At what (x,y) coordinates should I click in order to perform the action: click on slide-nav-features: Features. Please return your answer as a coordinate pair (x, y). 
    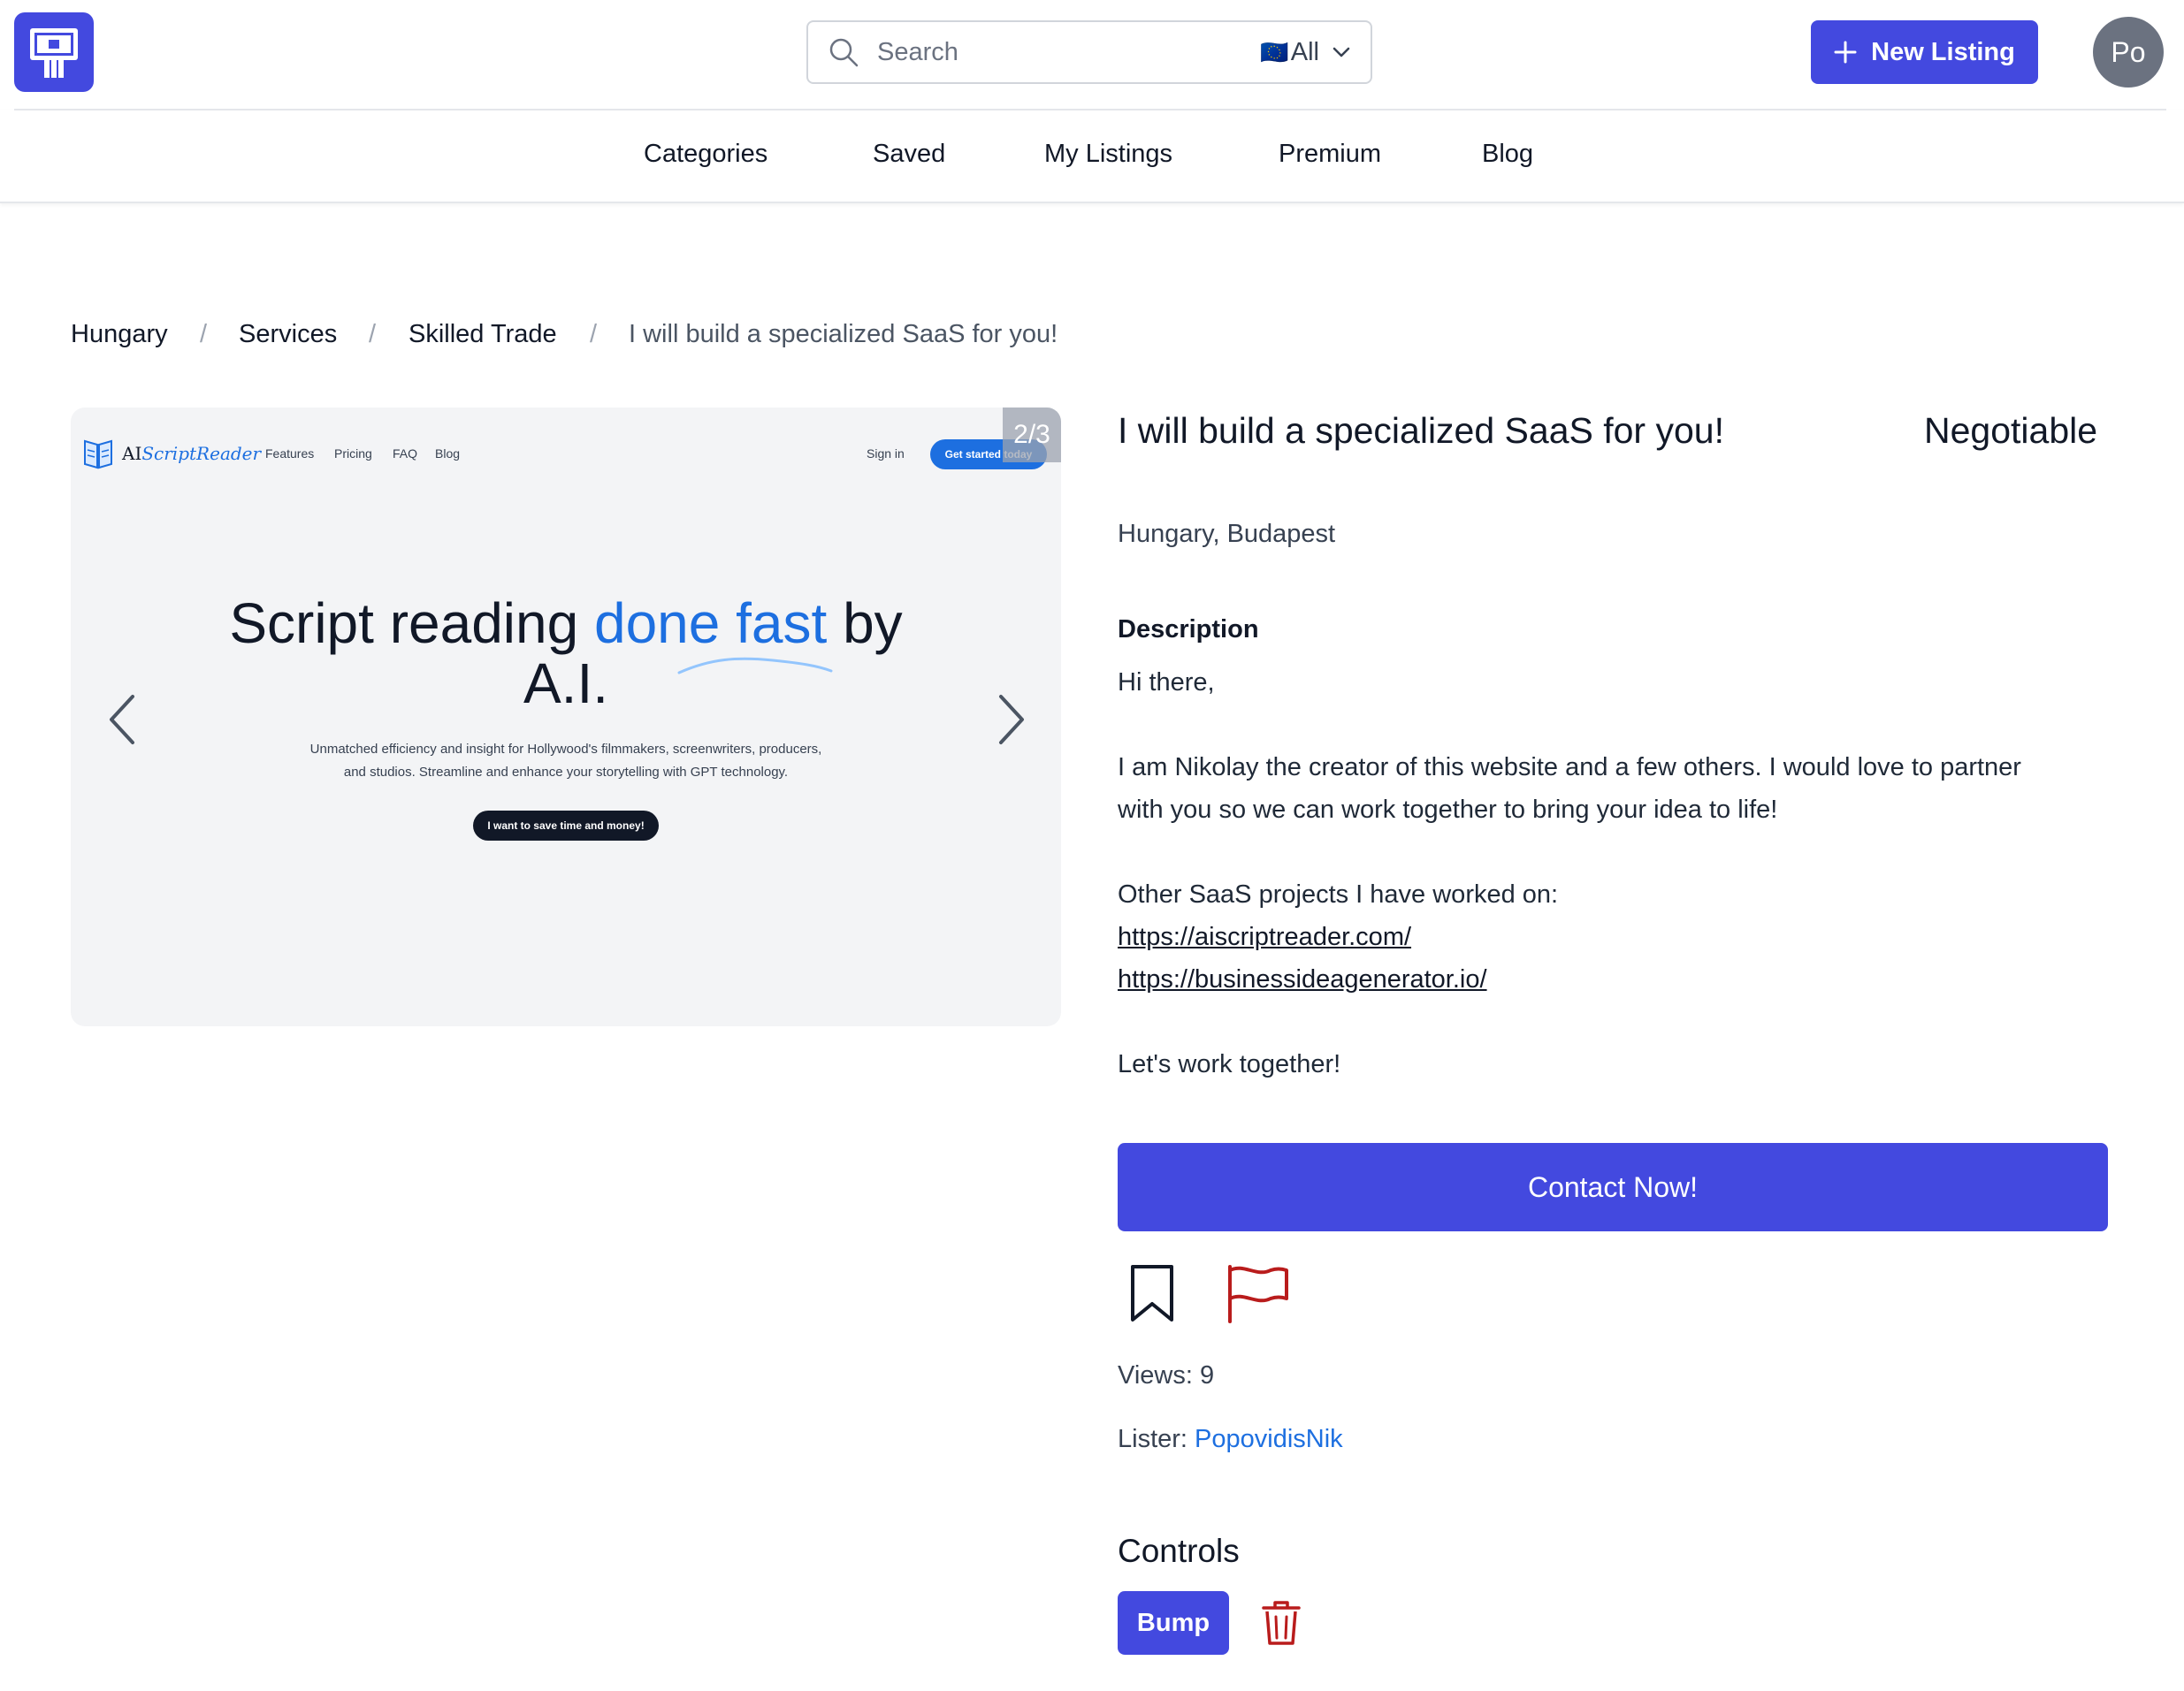
    Looking at the image, I should click on (290, 453).